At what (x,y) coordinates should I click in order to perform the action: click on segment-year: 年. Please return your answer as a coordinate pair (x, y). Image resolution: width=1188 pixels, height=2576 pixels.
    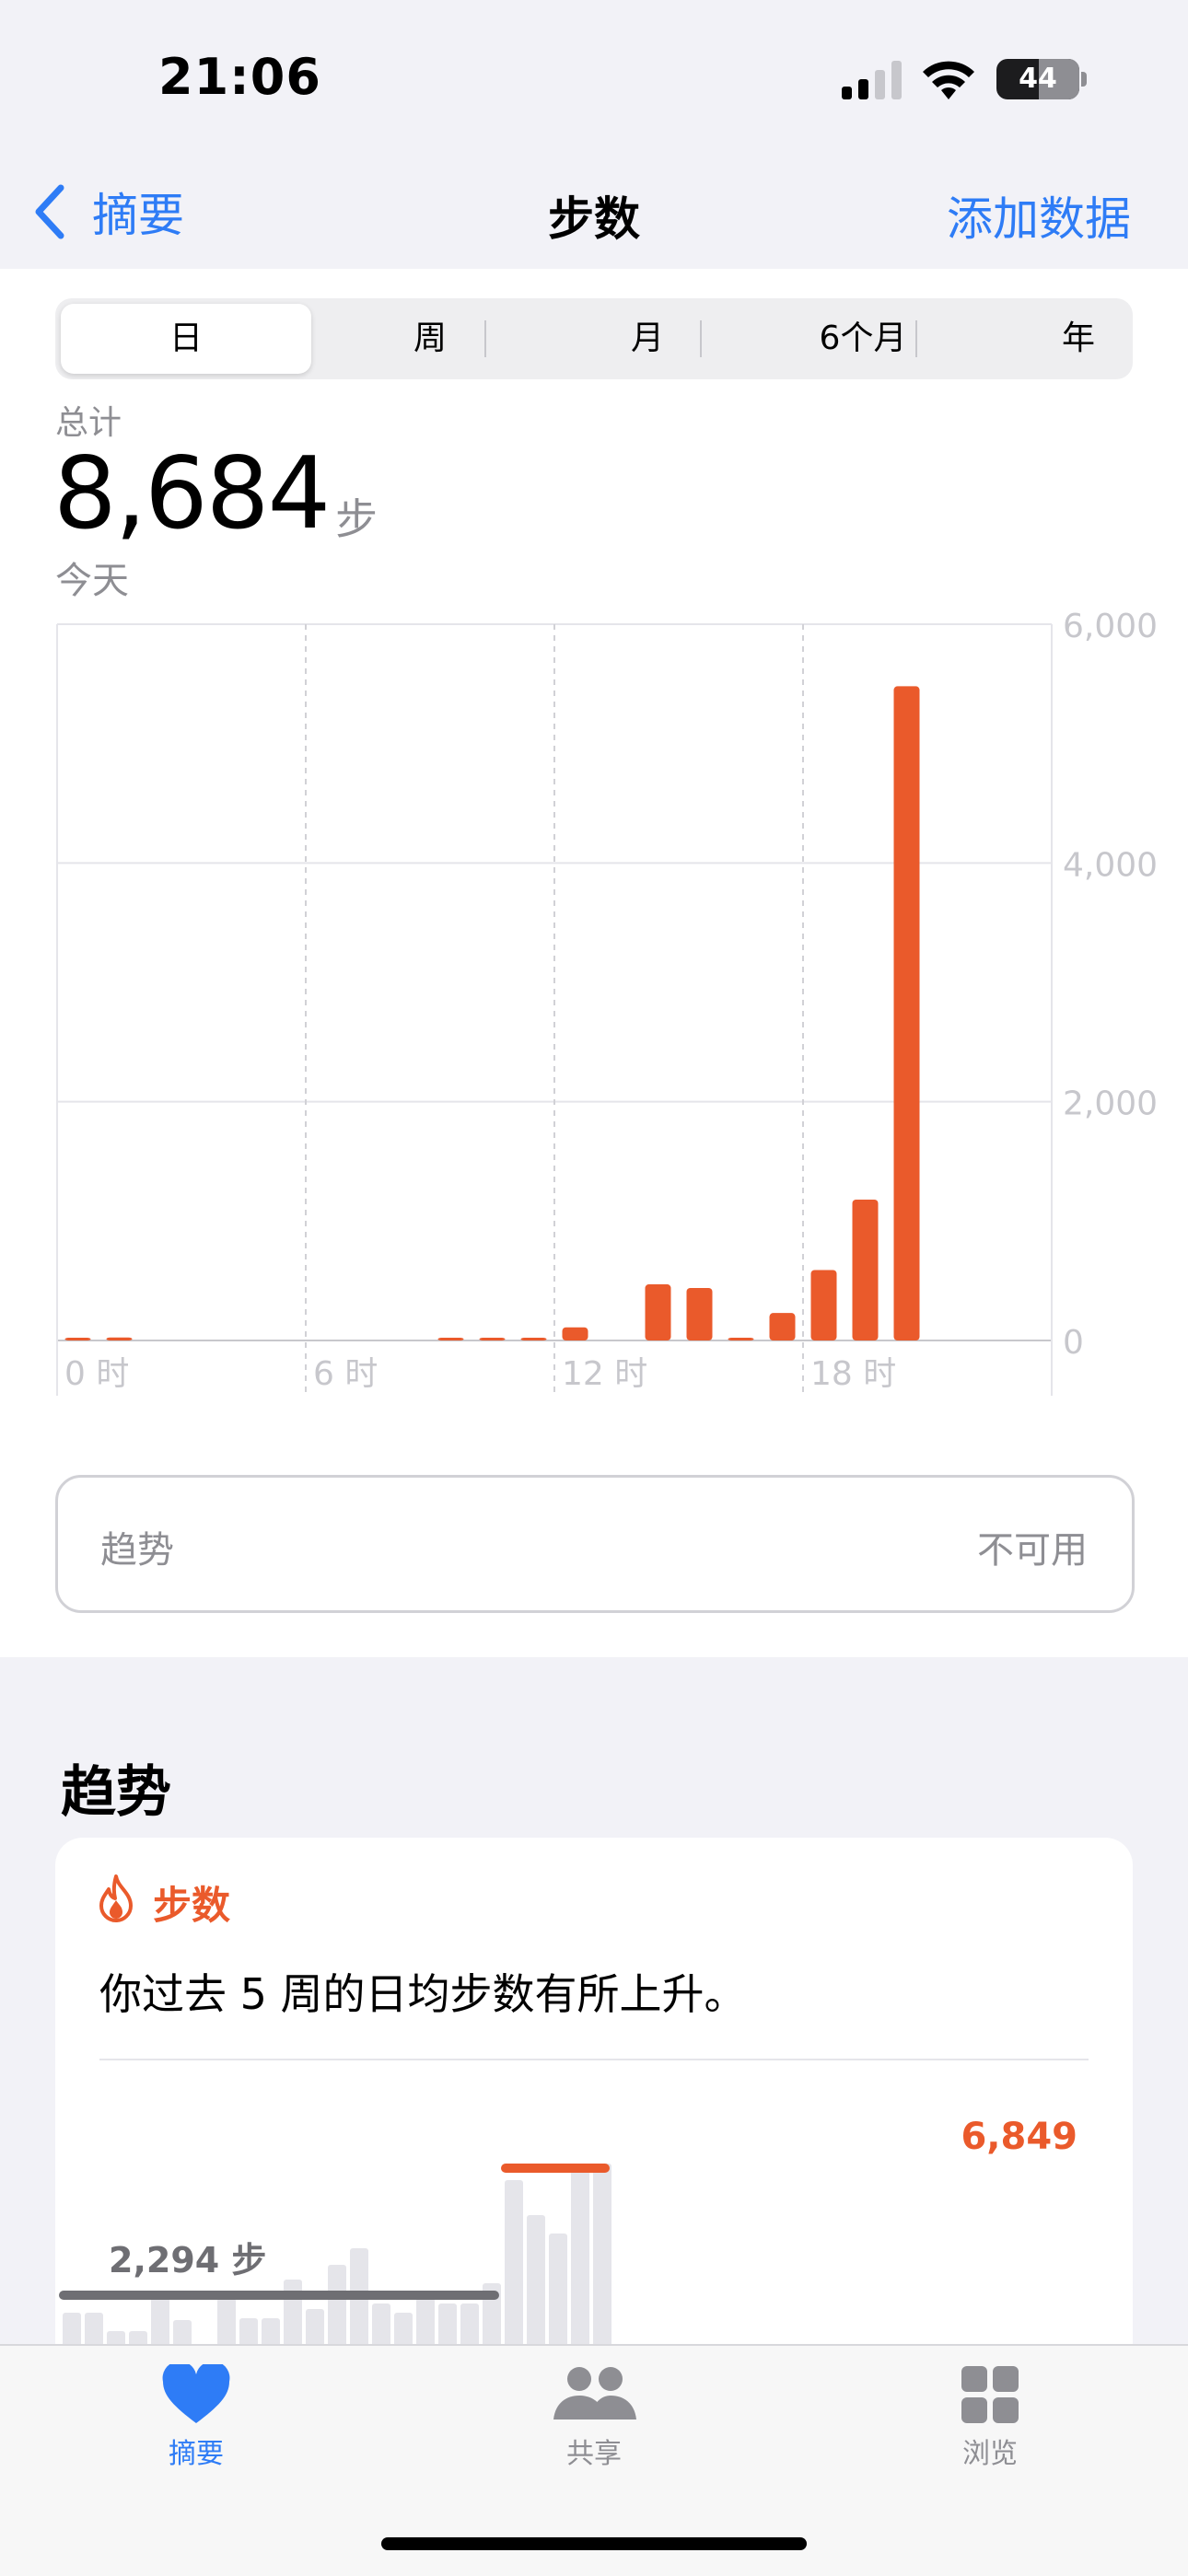
    Looking at the image, I should click on (1078, 339).